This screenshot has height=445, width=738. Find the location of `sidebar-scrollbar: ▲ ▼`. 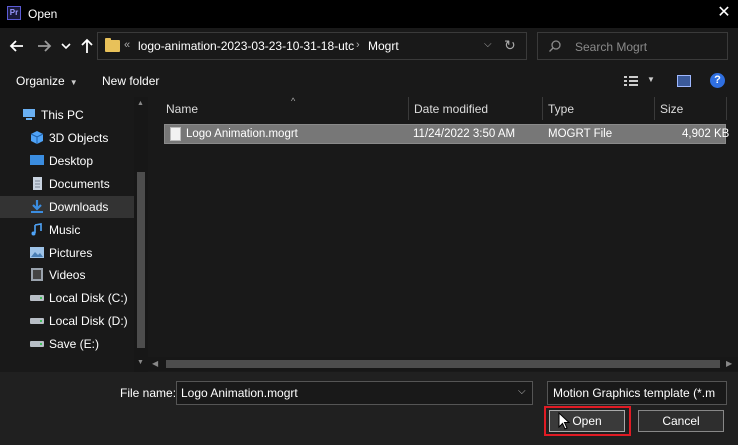

sidebar-scrollbar: ▲ ▼ is located at coordinates (141, 234).